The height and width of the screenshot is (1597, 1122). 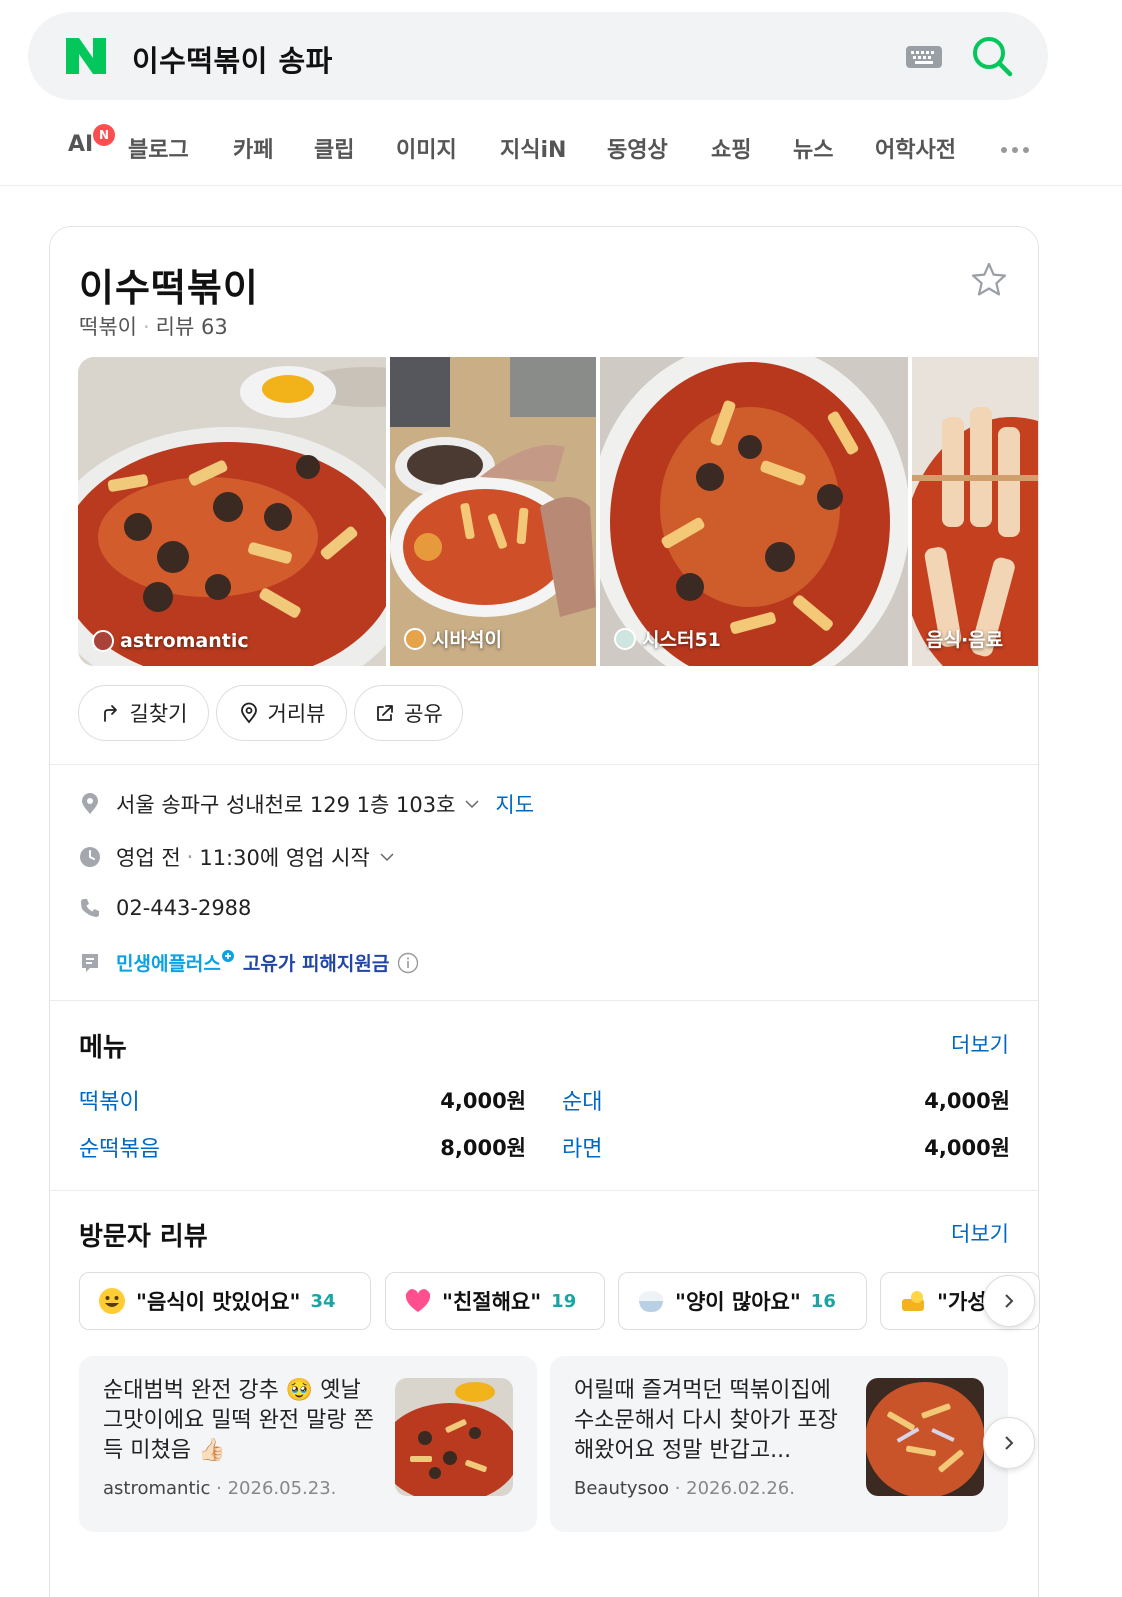 I want to click on menu-item-name: 라면, so click(x=582, y=1147).